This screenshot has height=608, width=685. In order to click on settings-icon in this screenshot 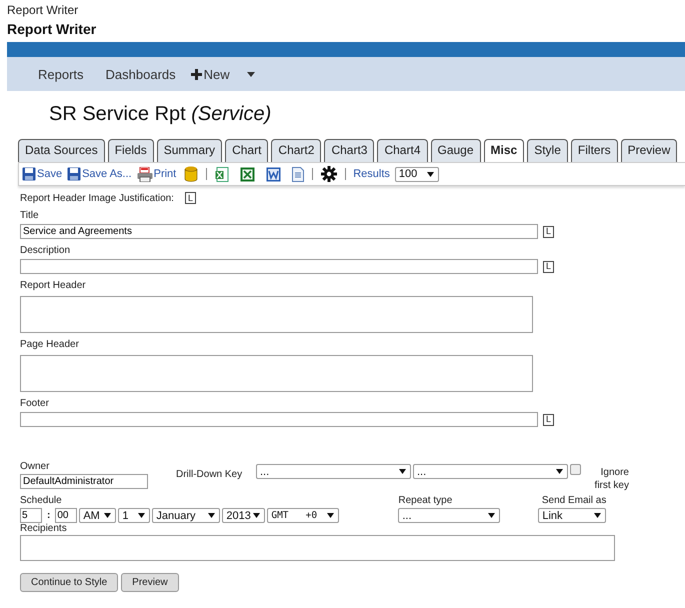, I will do `click(329, 174)`.